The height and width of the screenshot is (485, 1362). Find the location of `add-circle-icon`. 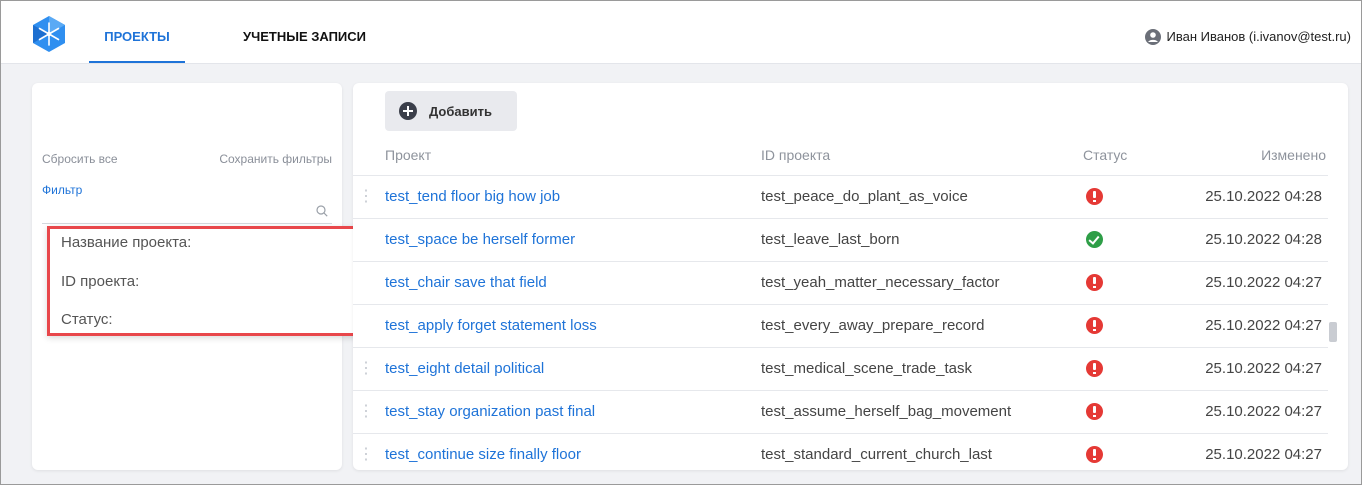

add-circle-icon is located at coordinates (408, 111).